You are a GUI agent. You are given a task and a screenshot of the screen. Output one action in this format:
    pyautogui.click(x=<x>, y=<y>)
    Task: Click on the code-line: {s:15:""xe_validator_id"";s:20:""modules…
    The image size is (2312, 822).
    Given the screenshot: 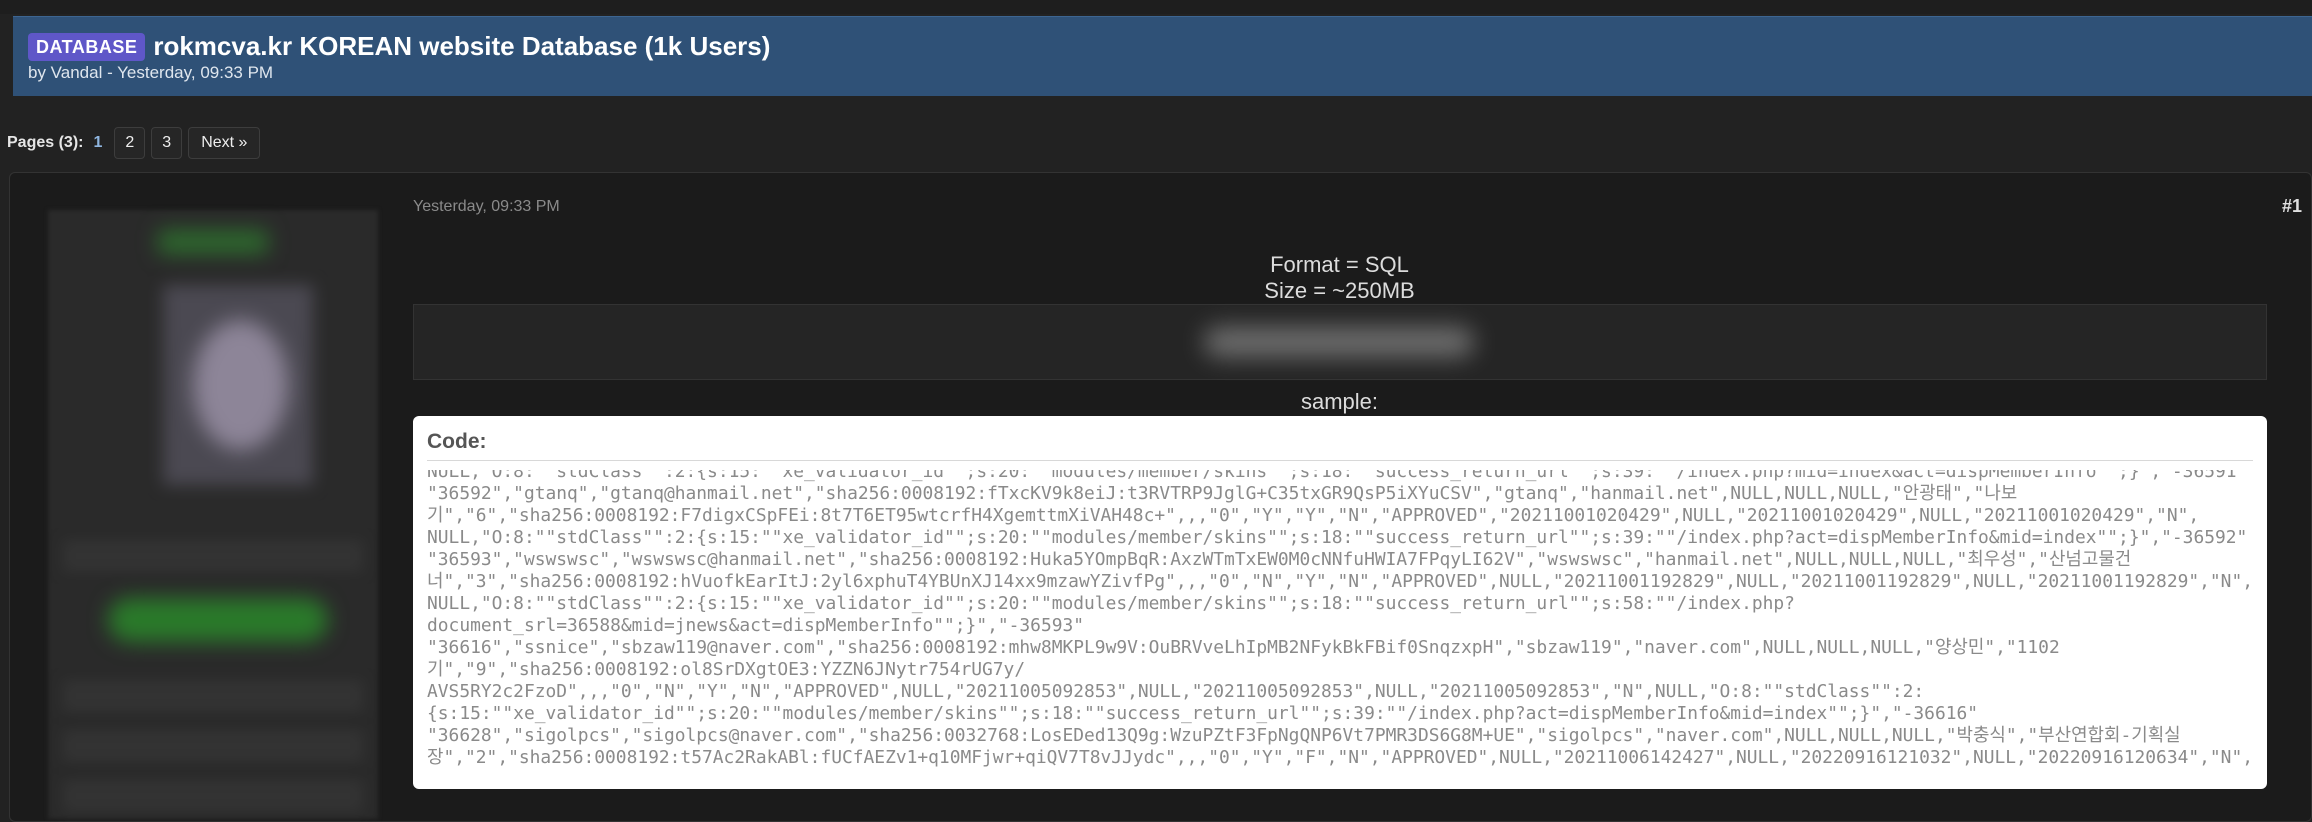 What is the action you would take?
    pyautogui.click(x=1203, y=713)
    